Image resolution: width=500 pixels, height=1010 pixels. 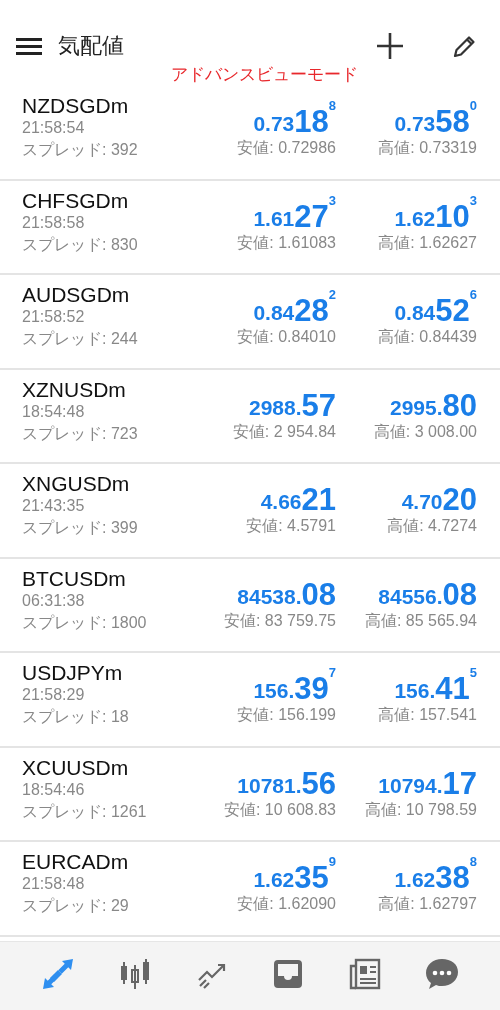 What do you see at coordinates (420, 809) in the screenshot?
I see `high-price: 高値: 10 798.59` at bounding box center [420, 809].